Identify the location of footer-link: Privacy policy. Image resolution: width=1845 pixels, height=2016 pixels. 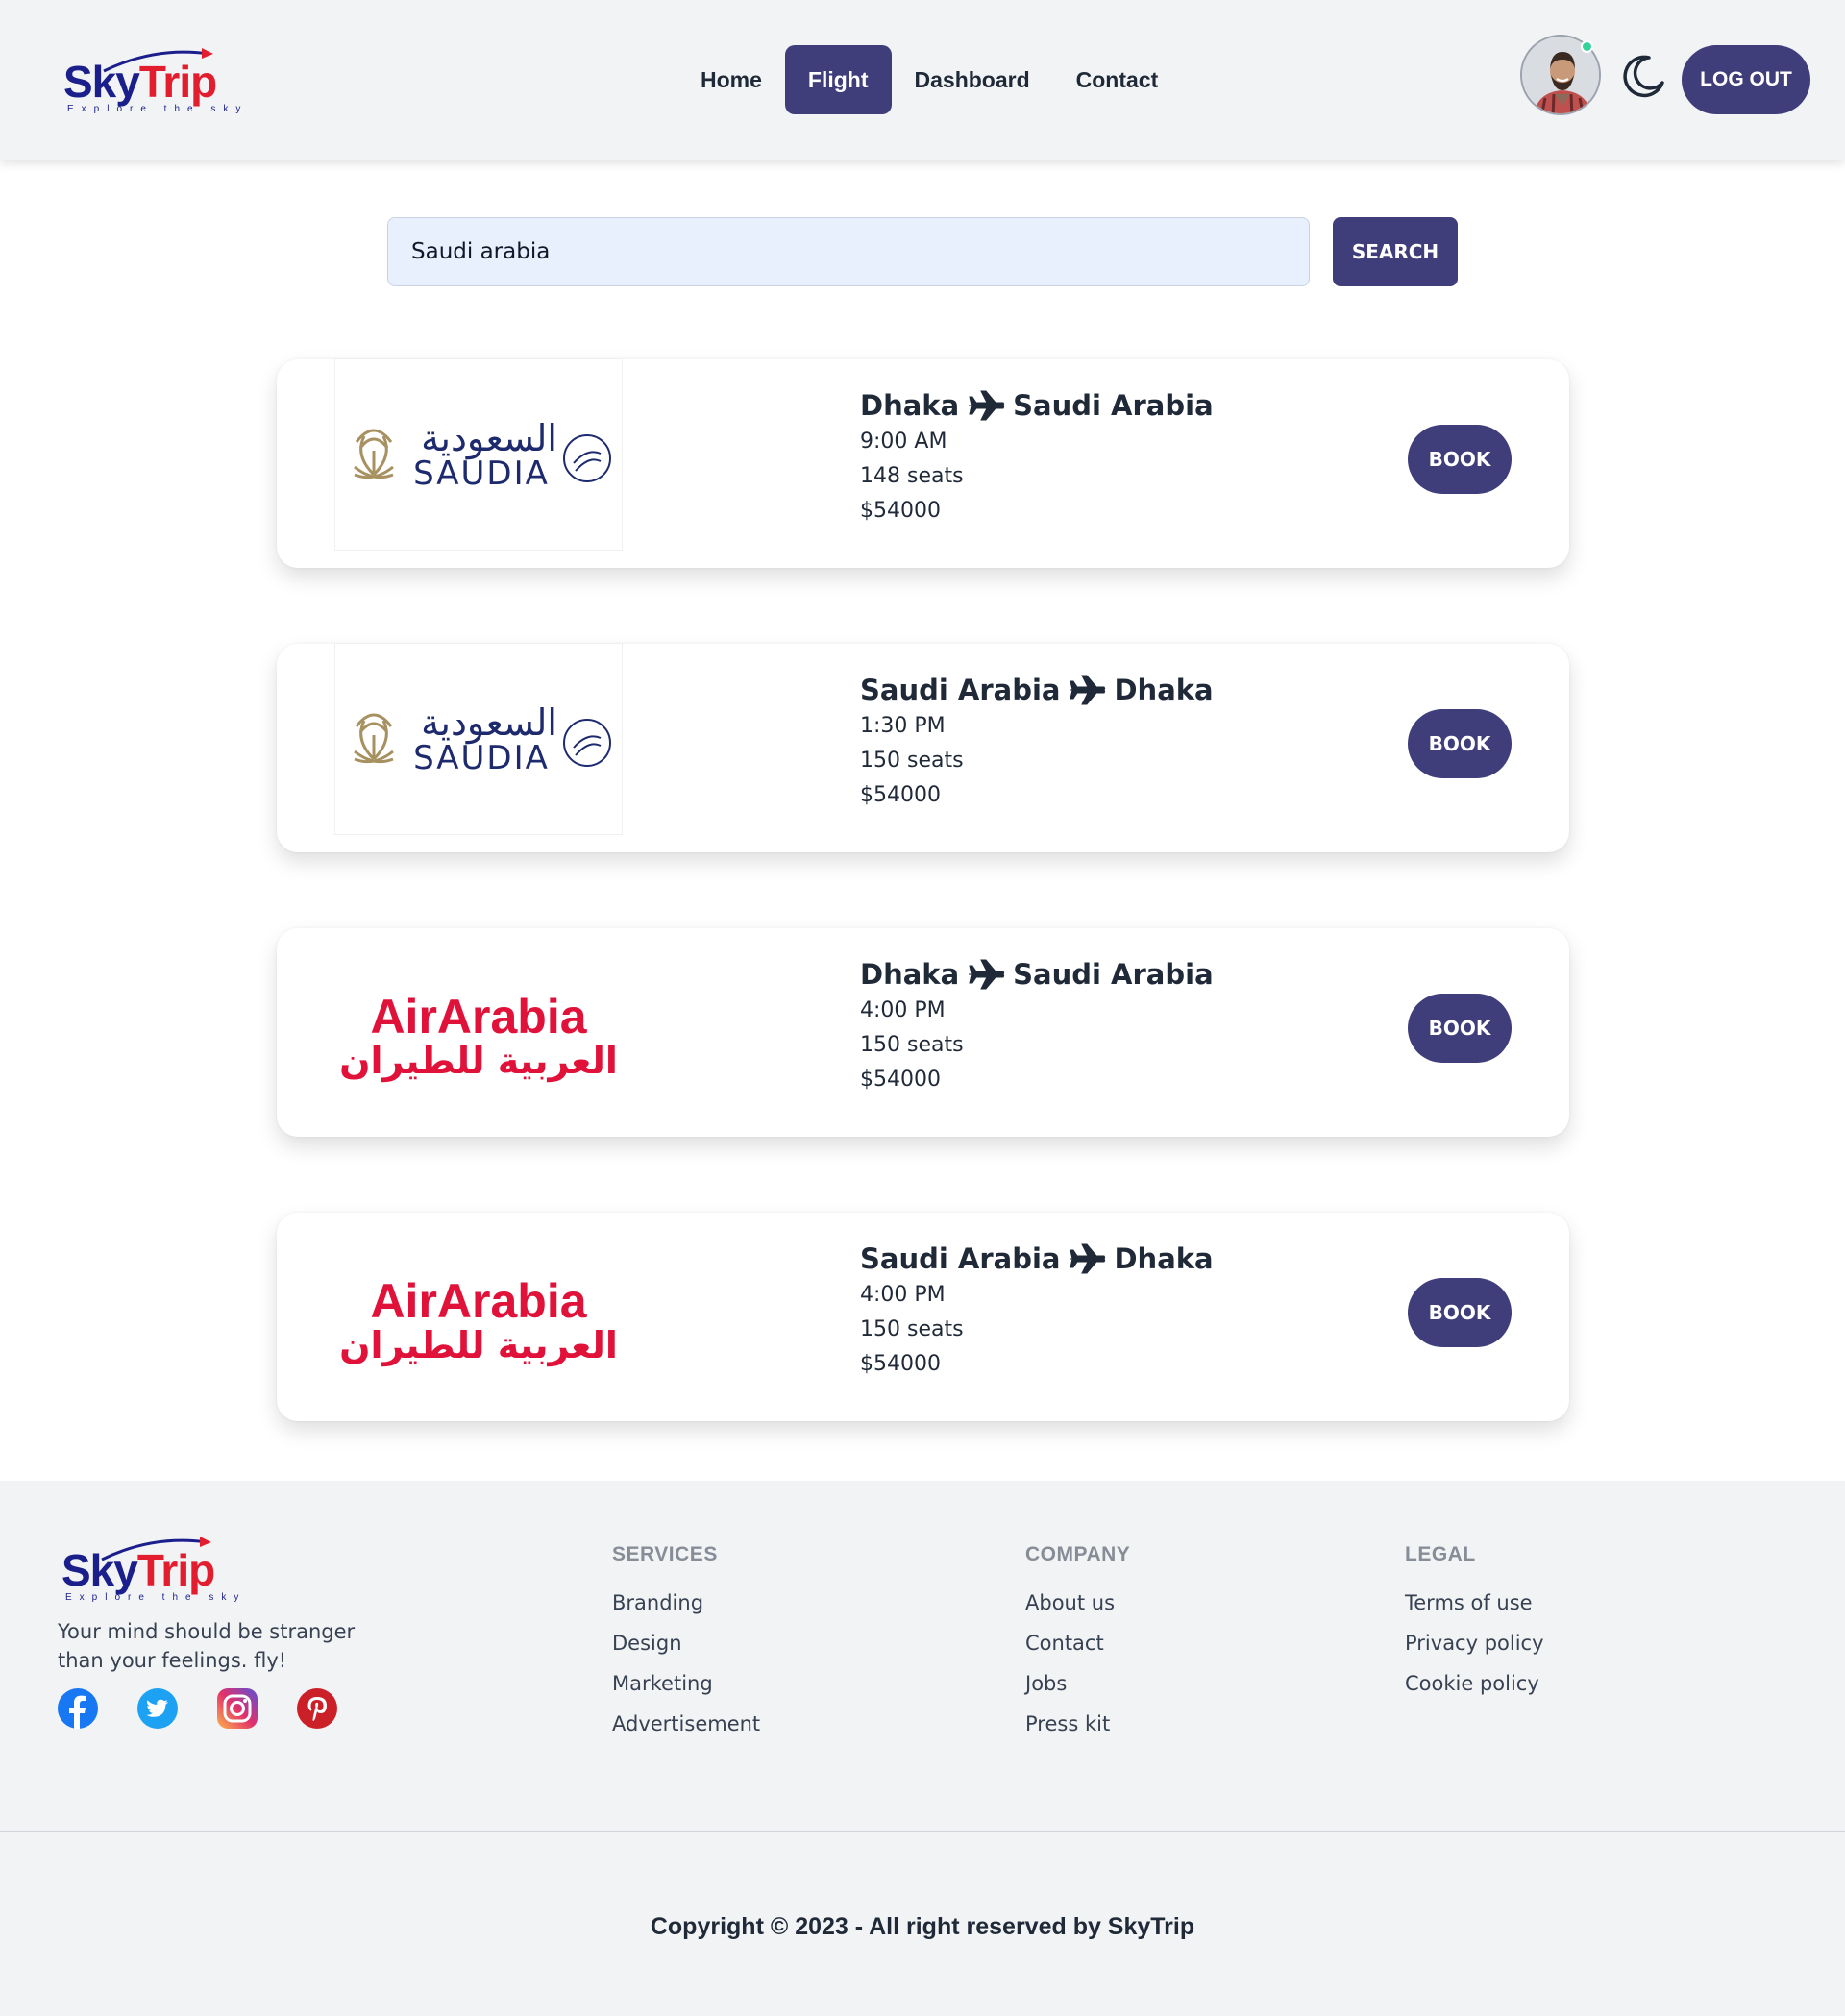
(1474, 1649).